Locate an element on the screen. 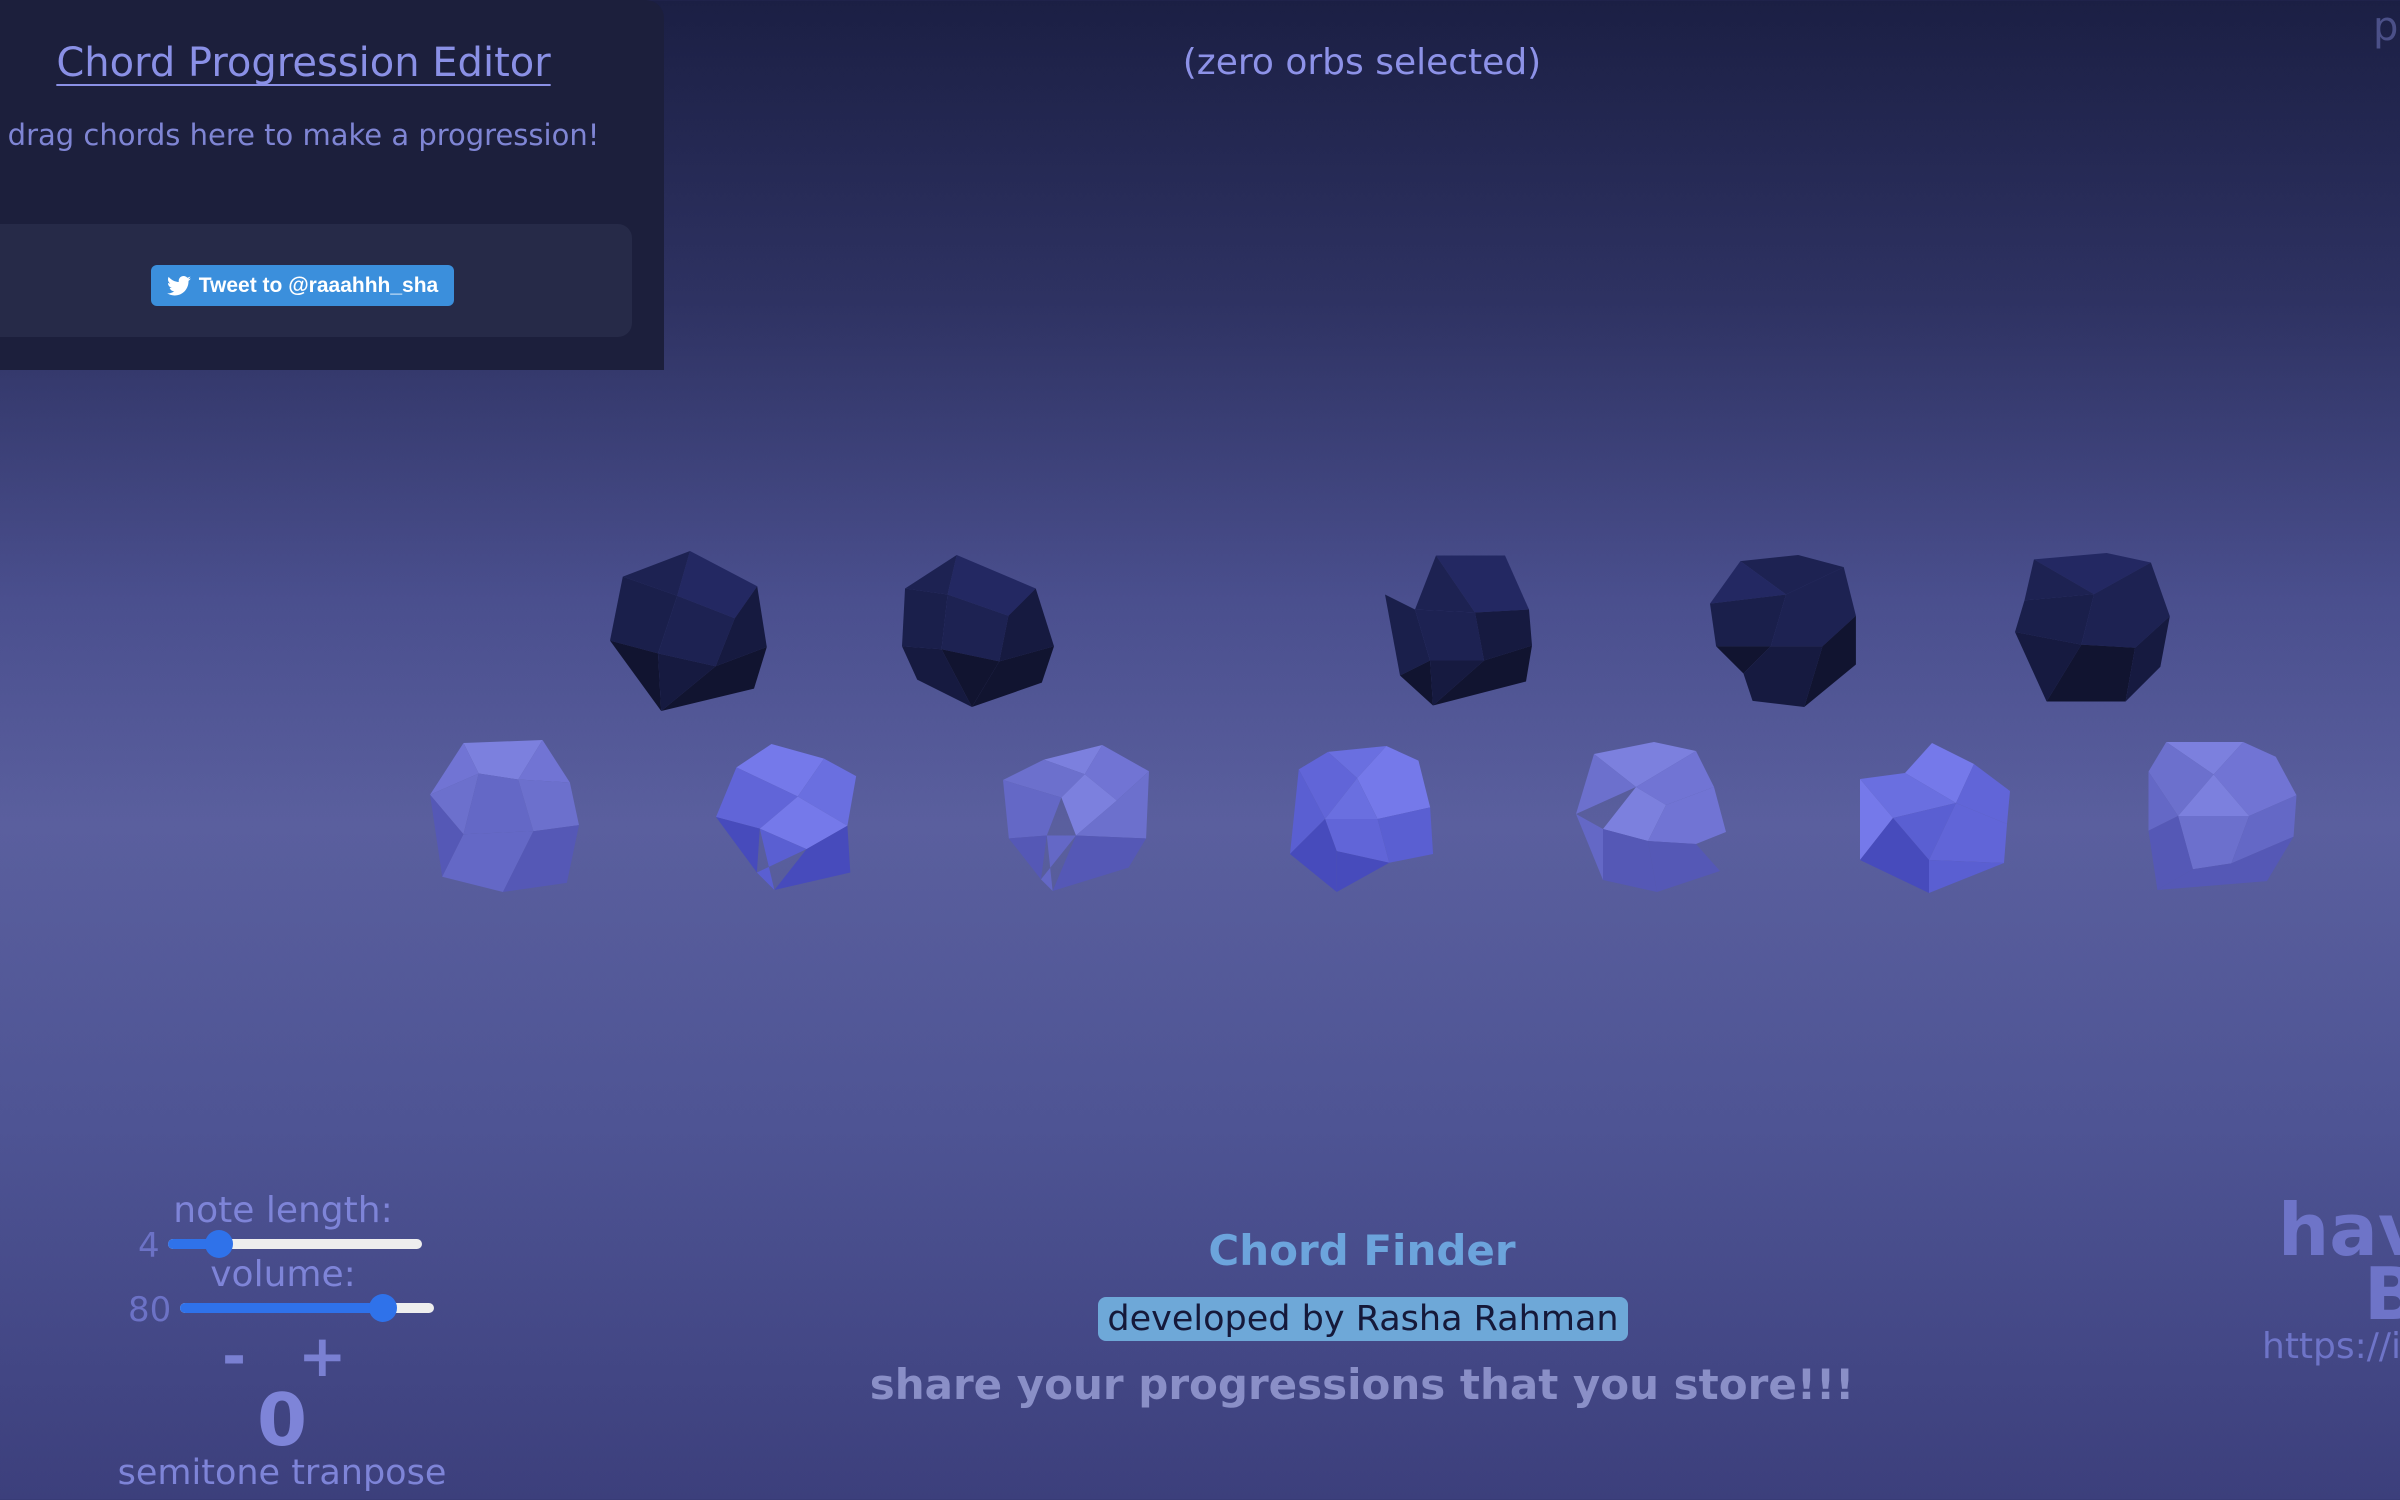 This screenshot has width=2400, height=1500. volume-value: 80 is located at coordinates (150, 1310).